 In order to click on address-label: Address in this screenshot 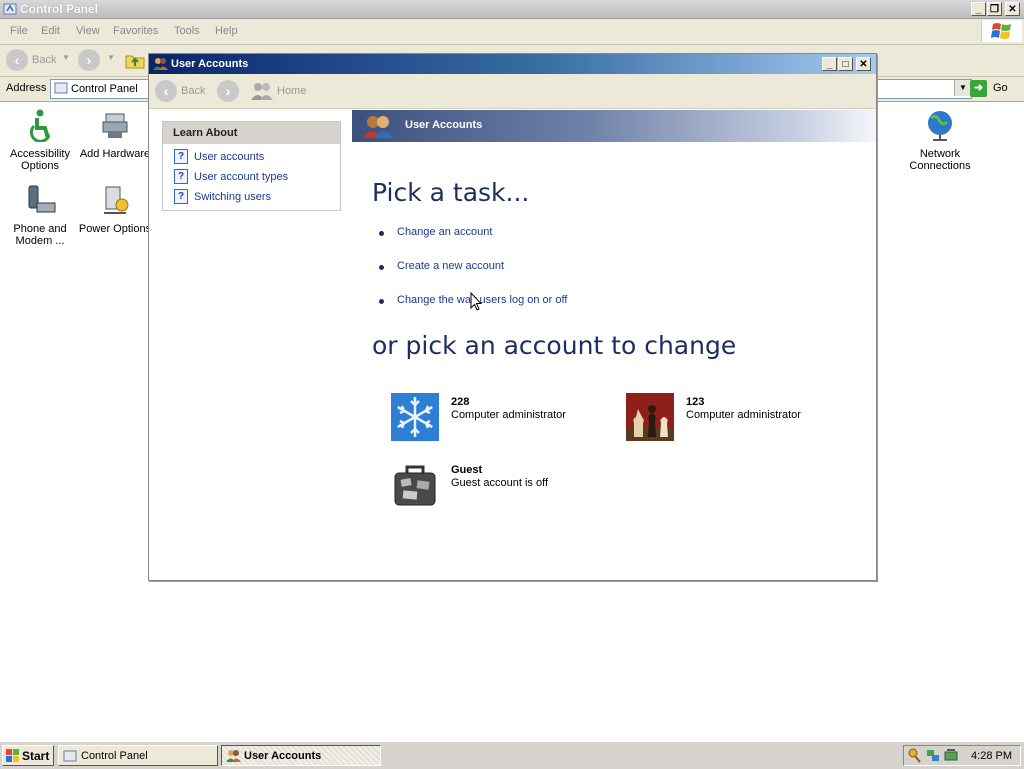, I will do `click(26, 88)`.